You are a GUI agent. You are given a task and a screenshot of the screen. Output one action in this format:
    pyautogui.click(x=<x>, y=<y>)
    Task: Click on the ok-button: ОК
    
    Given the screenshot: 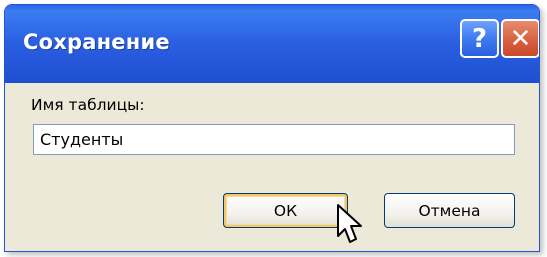 What is the action you would take?
    pyautogui.click(x=285, y=210)
    